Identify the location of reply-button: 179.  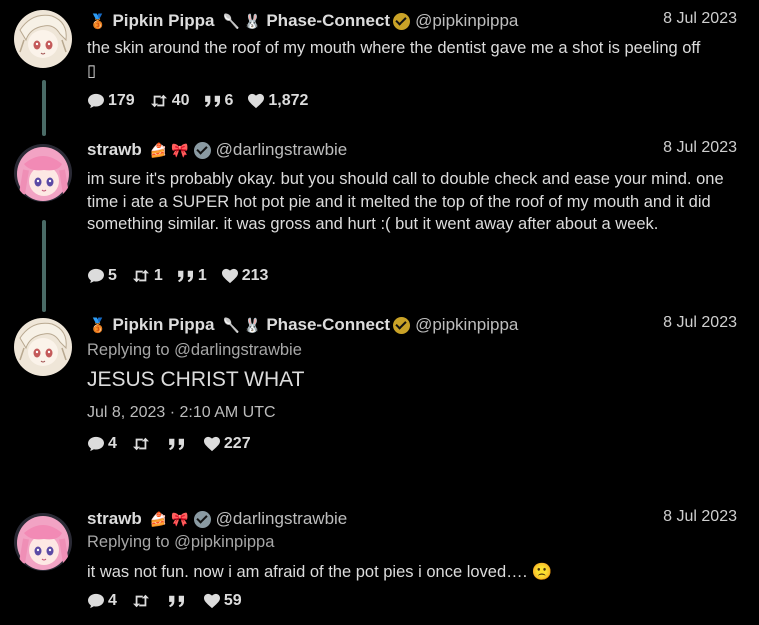
(111, 101).